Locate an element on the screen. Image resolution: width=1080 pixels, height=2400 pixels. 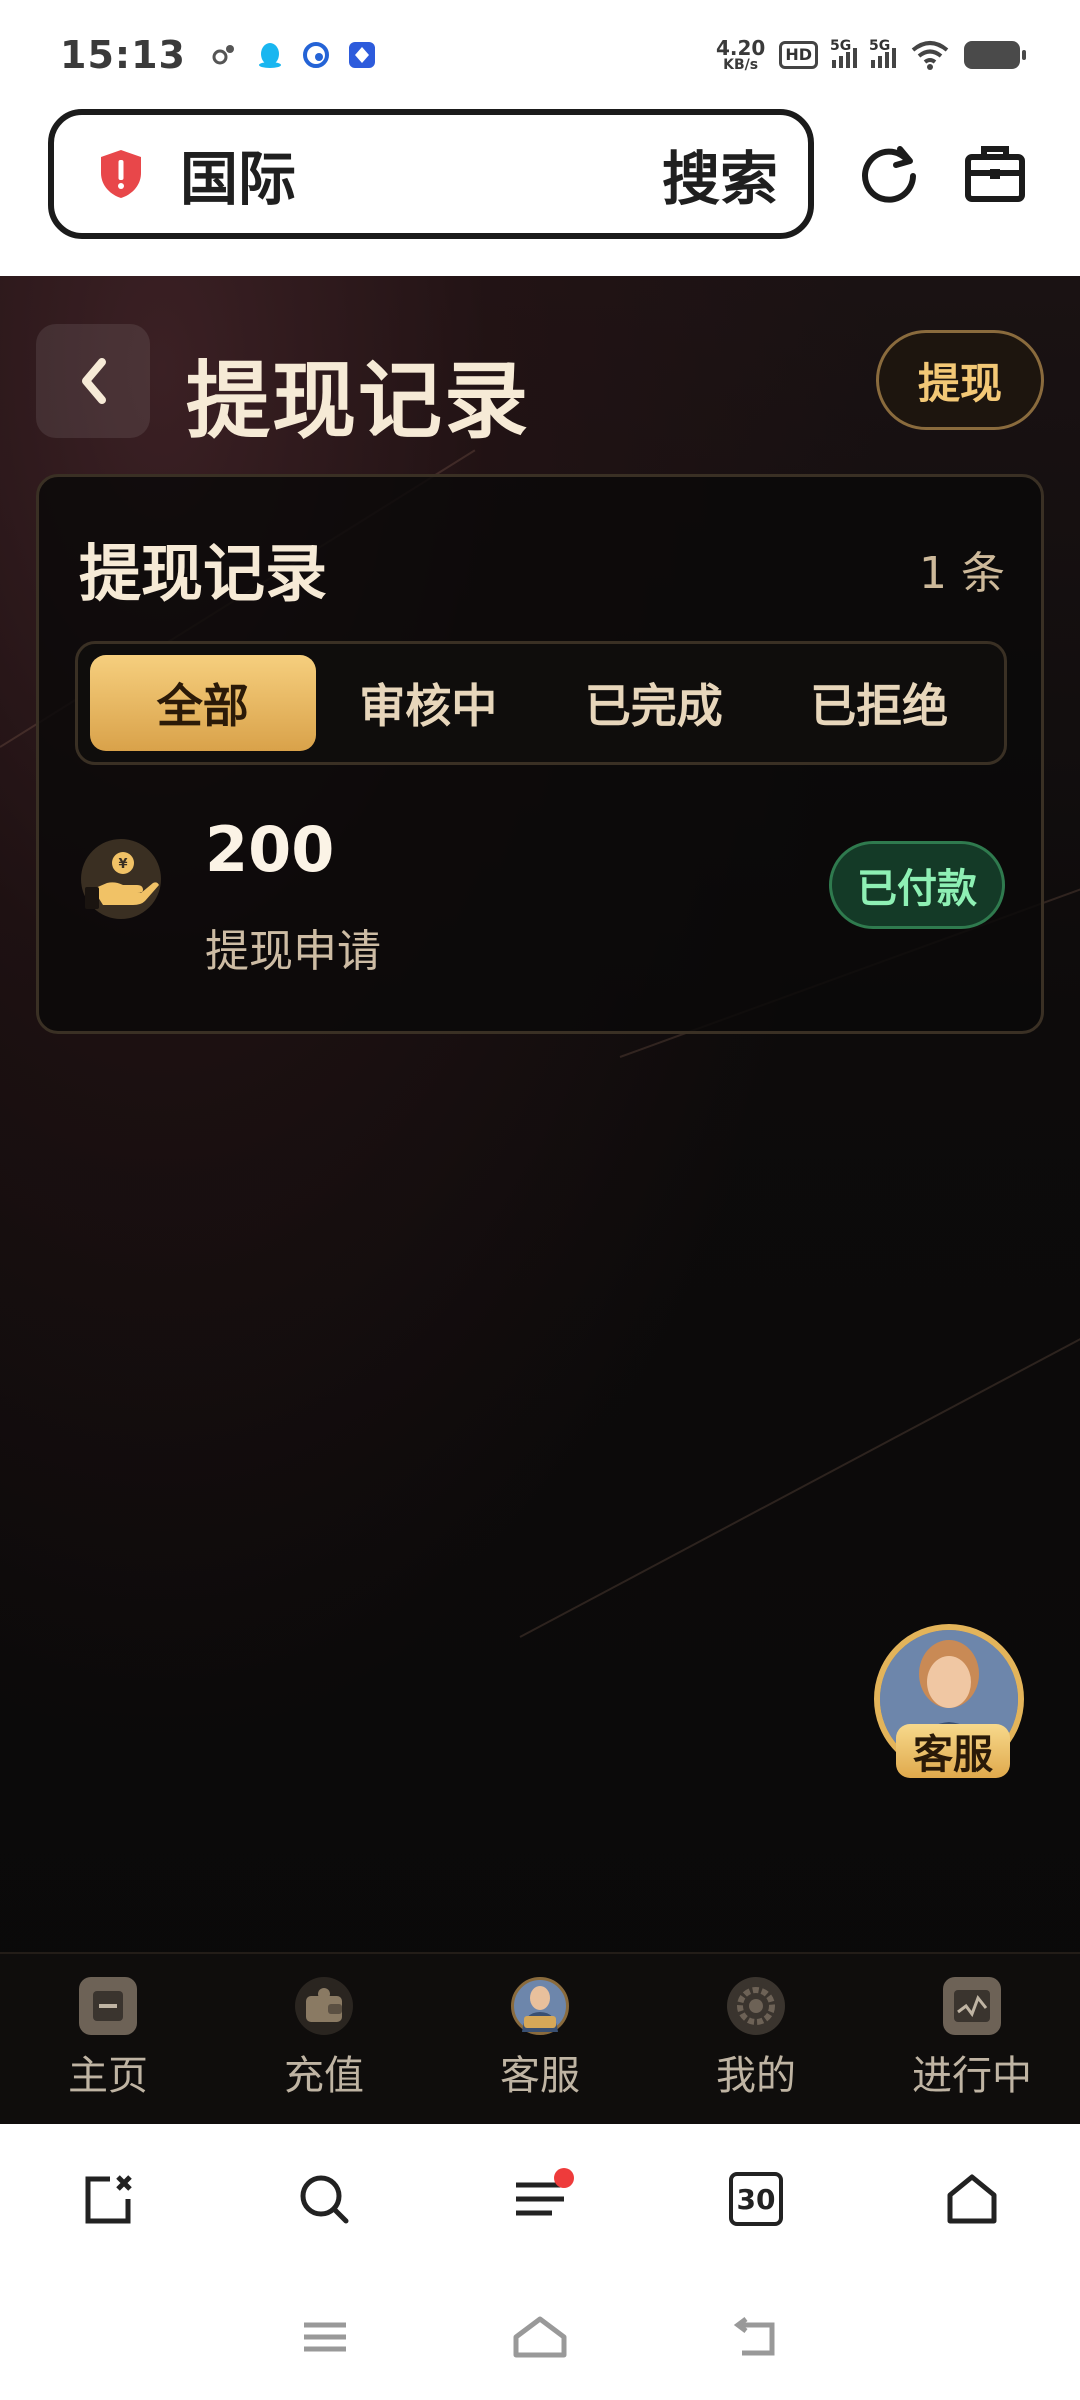
back-button is located at coordinates (93, 381).